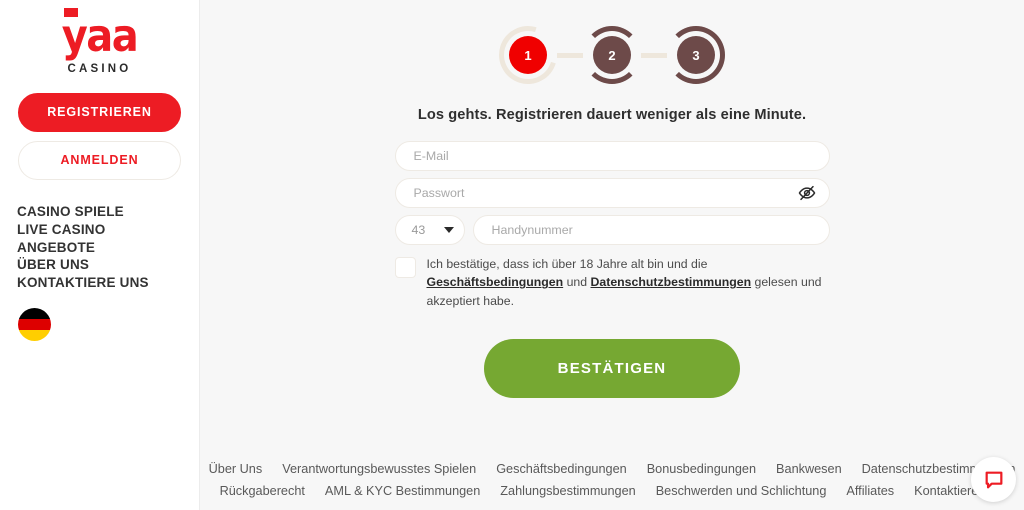 The width and height of the screenshot is (1024, 510). I want to click on terms-checkbox, so click(405, 267).